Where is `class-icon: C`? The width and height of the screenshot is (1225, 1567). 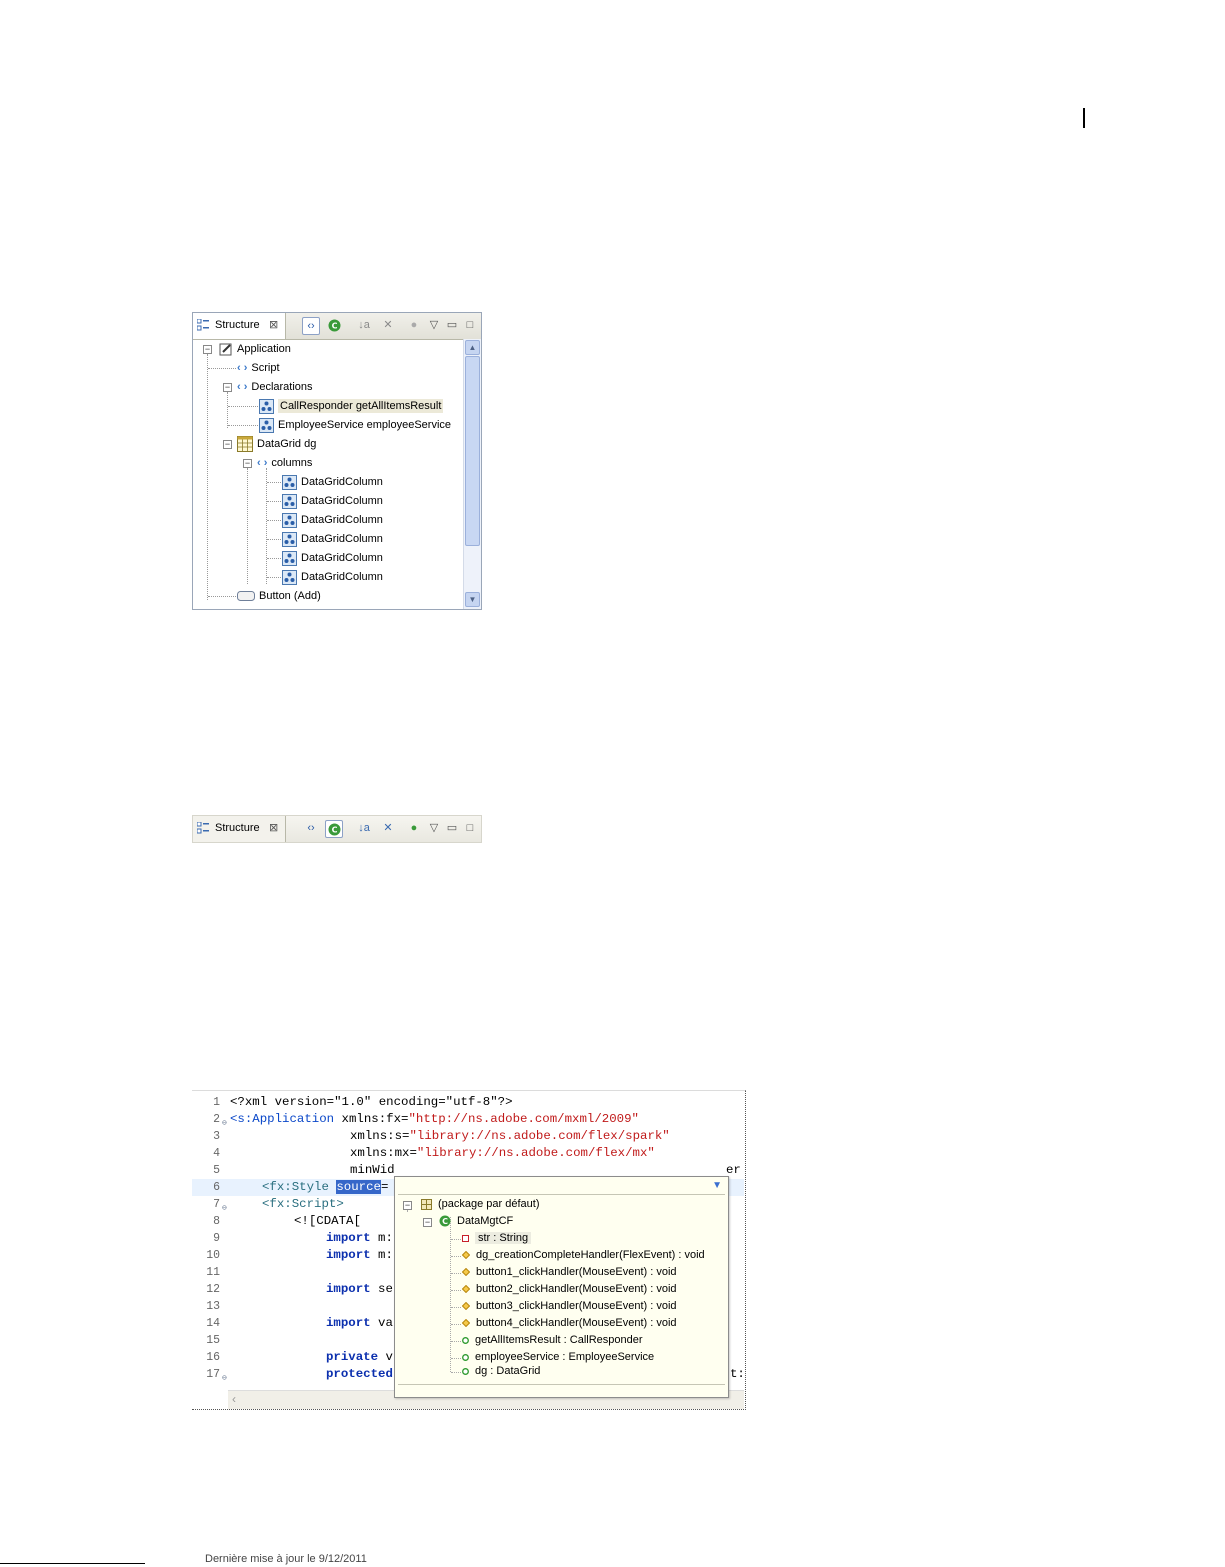
class-icon: C is located at coordinates (445, 1221).